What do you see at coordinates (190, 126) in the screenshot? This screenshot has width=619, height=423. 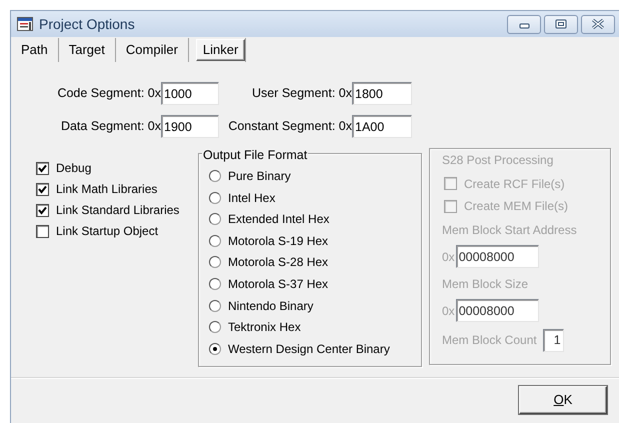 I see `segment-field: 1900` at bounding box center [190, 126].